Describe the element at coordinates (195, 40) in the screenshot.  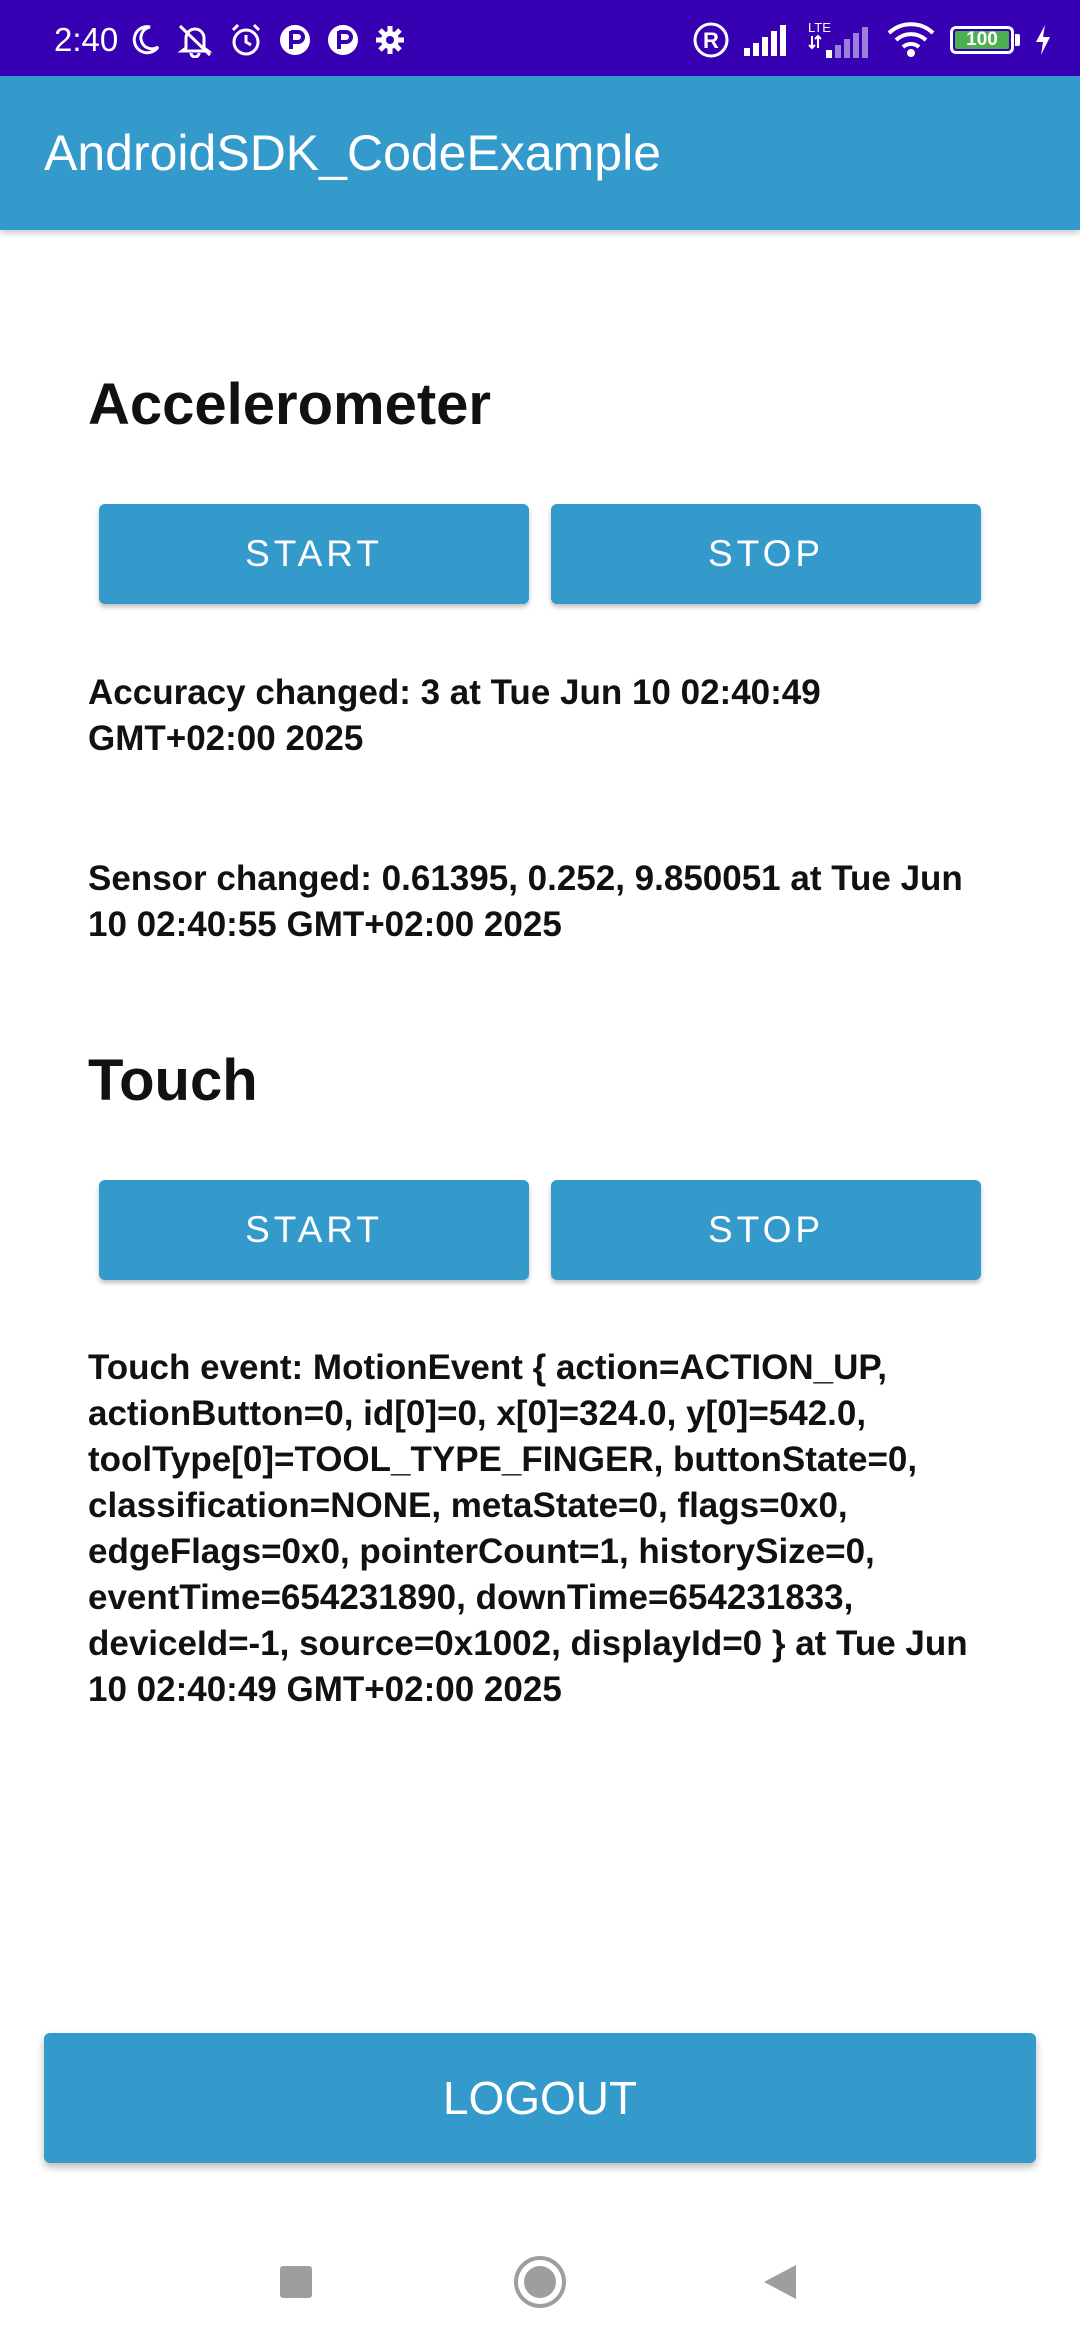
I see `bell-off-icon` at that location.